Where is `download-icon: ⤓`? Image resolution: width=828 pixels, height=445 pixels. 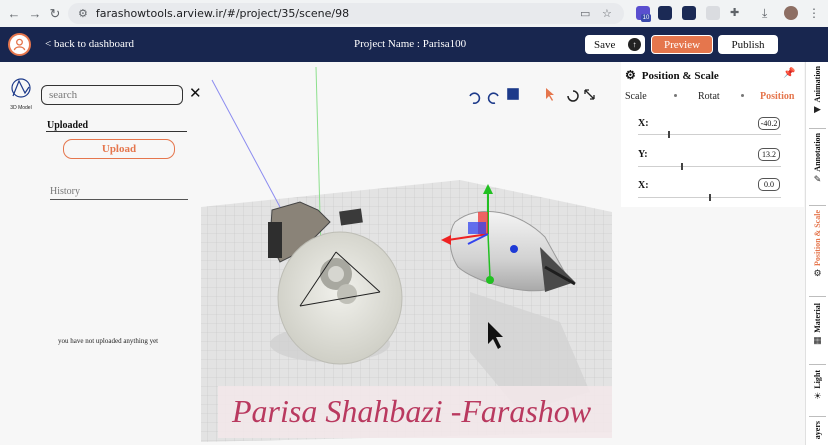
download-icon: ⤓ is located at coordinates (769, 13).